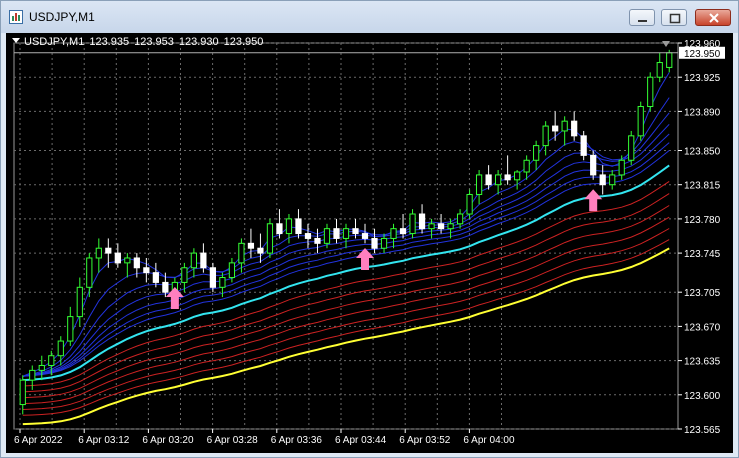 The height and width of the screenshot is (458, 739). Describe the element at coordinates (104, 440) in the screenshot. I see `x-tick-label: 6 Apr 03:12` at that location.